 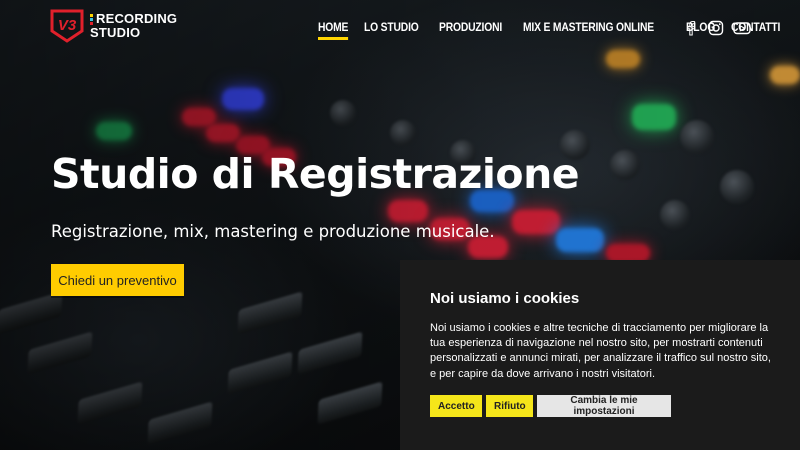 I want to click on logo-line-recording: RECORDING, so click(x=133, y=19).